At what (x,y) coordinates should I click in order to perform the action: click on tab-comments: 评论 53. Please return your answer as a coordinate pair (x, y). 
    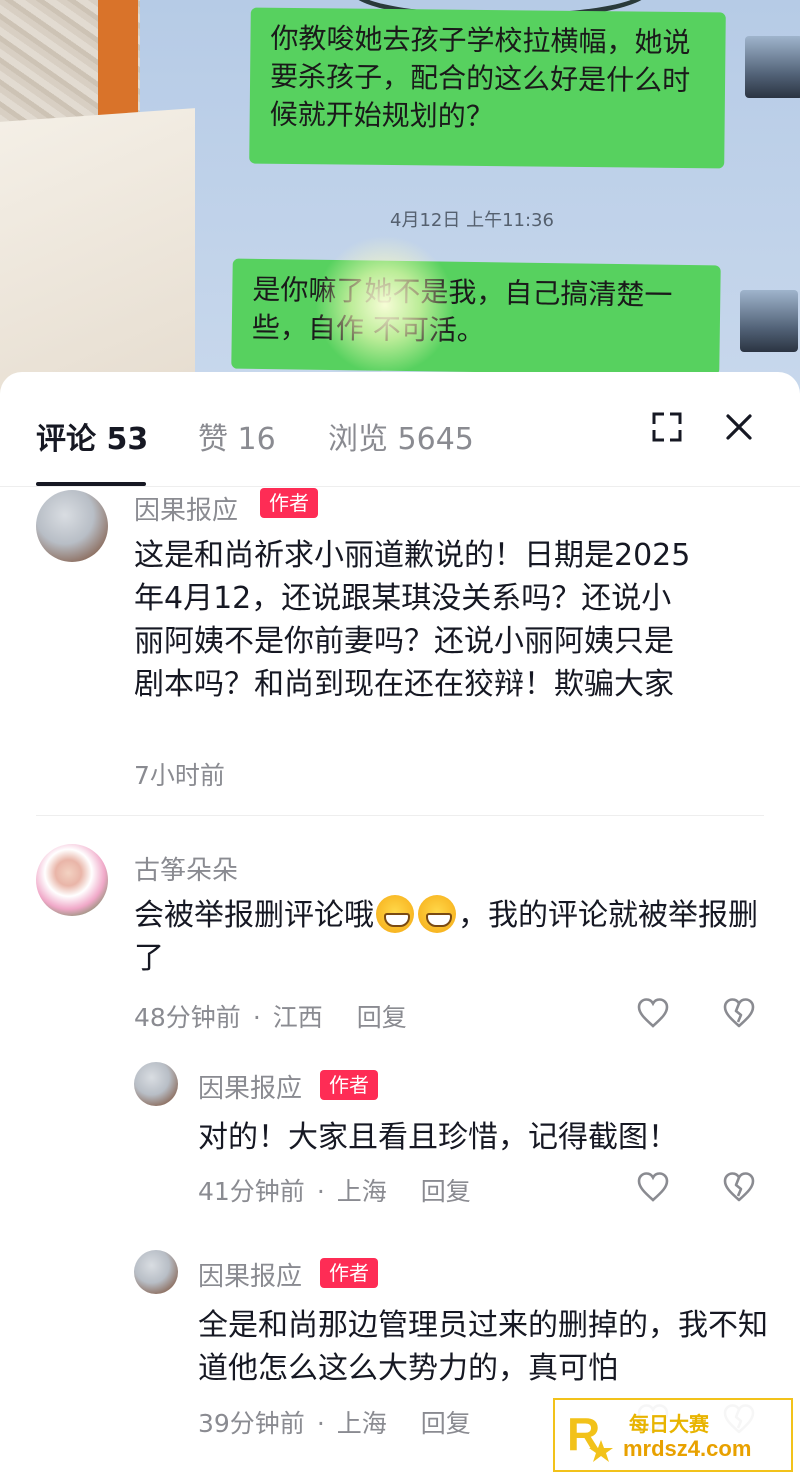
    Looking at the image, I should click on (92, 436).